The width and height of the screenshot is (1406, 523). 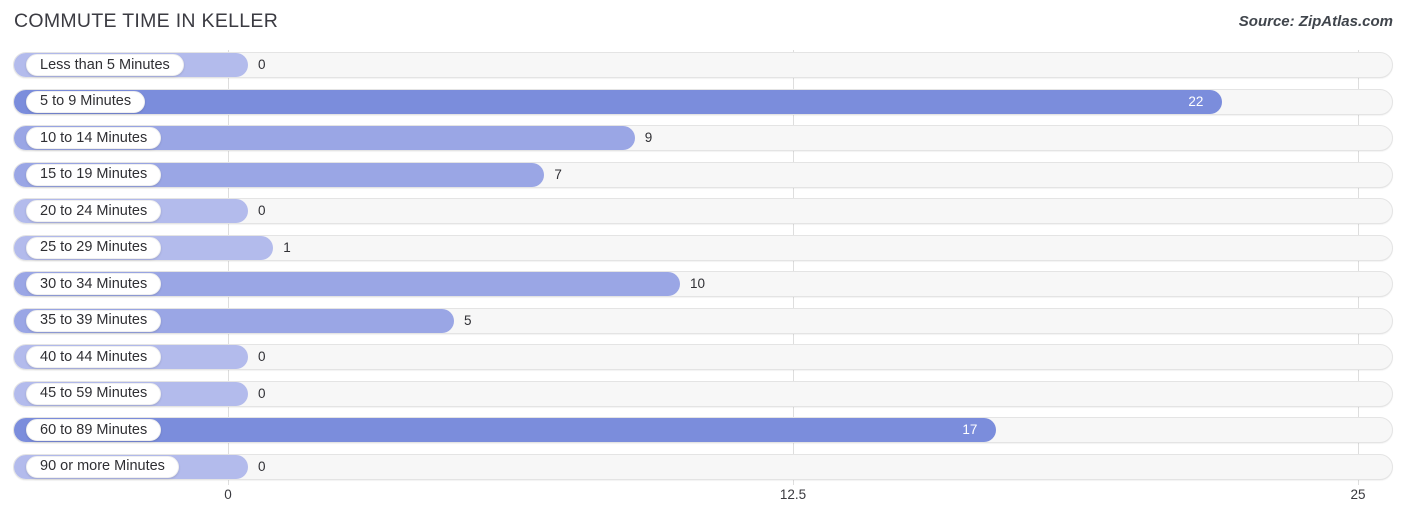 I want to click on bar-row: 20 to 24 Minutes 0, so click(x=703, y=211).